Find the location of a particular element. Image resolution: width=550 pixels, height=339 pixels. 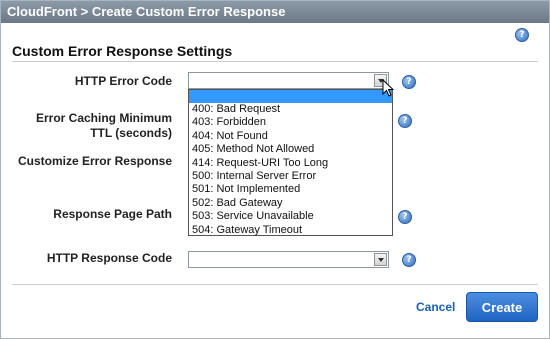

mouse-pointer-icon is located at coordinates (388, 88).